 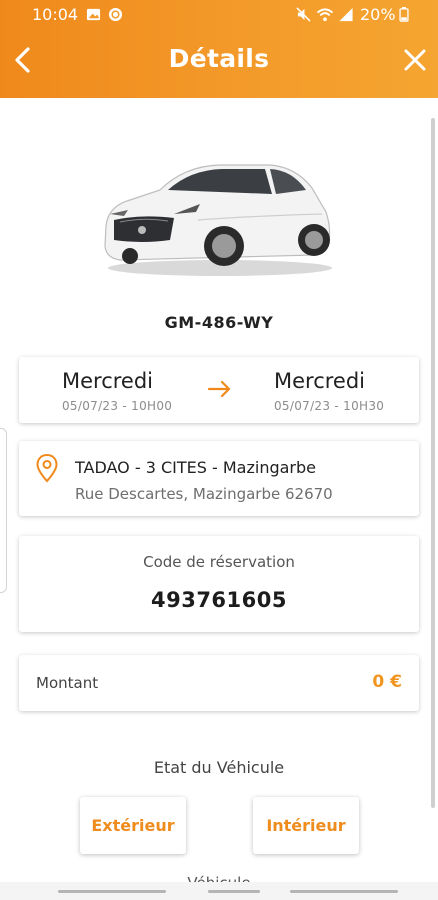 What do you see at coordinates (325, 15) in the screenshot?
I see `wifi-icon` at bounding box center [325, 15].